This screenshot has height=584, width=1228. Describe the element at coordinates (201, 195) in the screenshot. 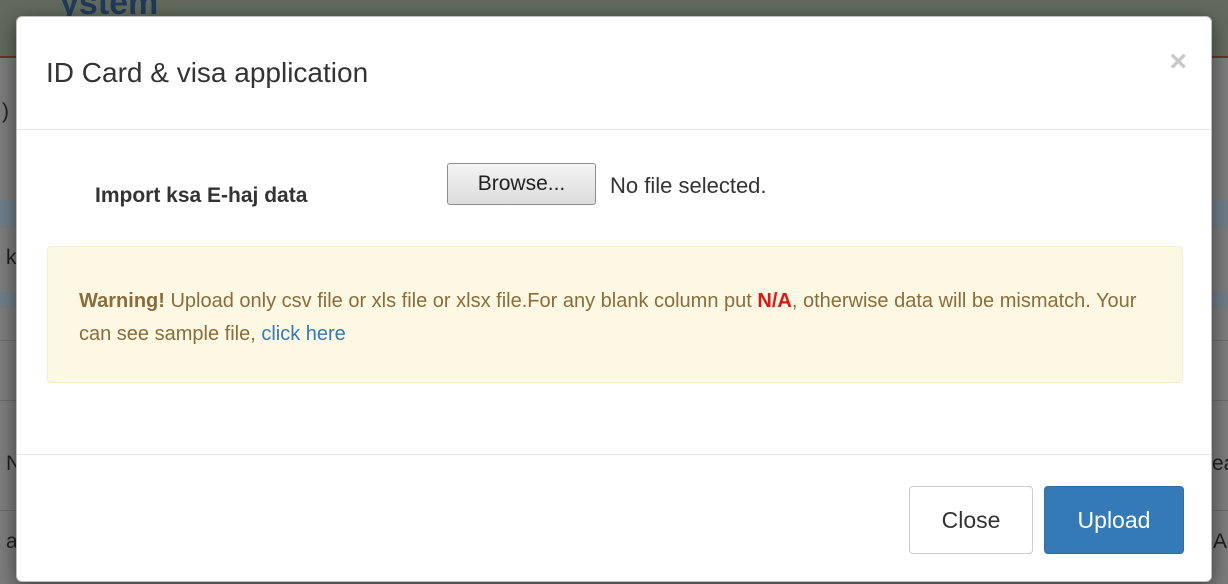

I see `import-ksa-ehaj-label: Import ksa E-haj data` at that location.